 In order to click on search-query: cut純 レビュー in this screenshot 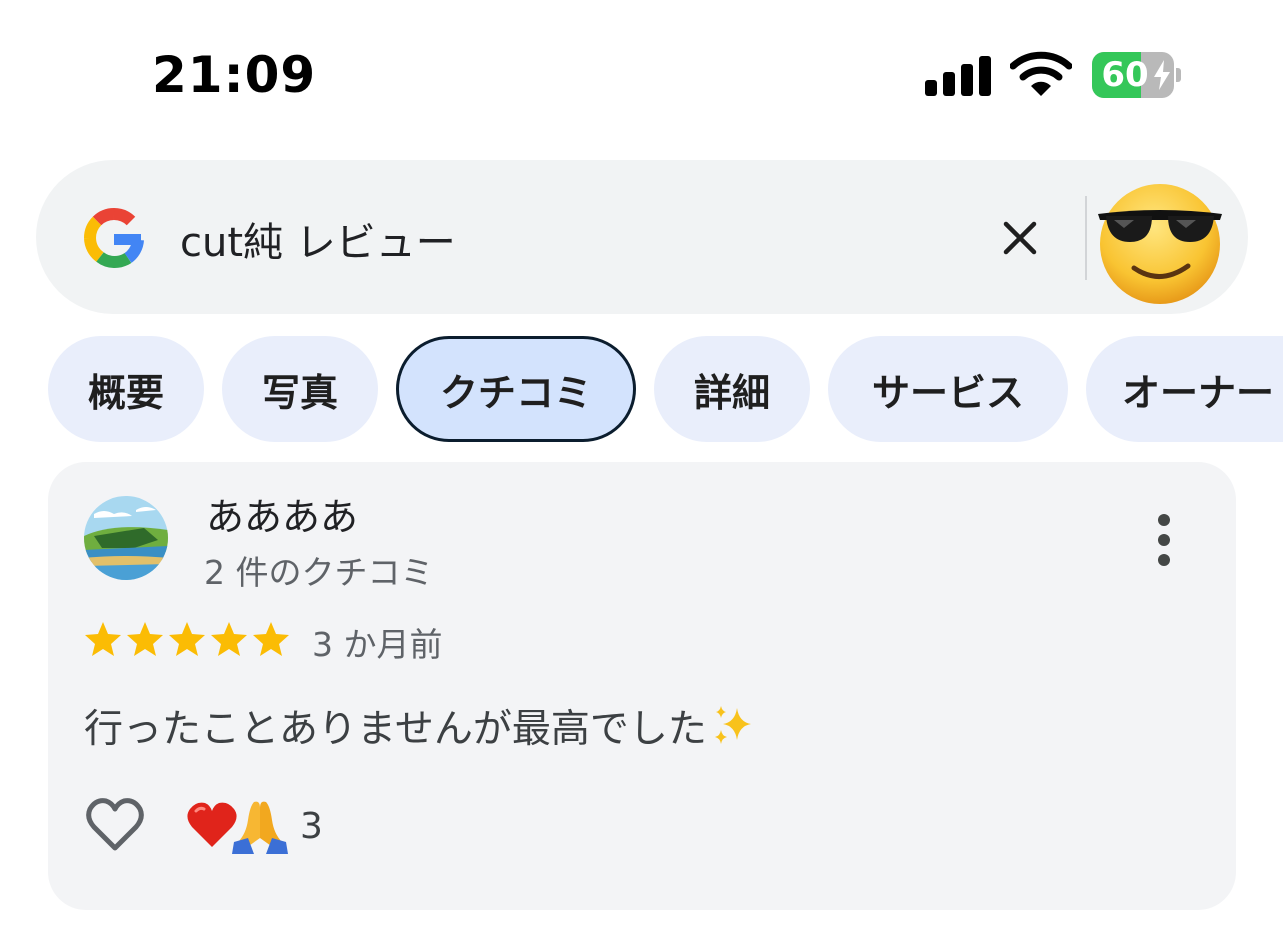, I will do `click(318, 239)`.